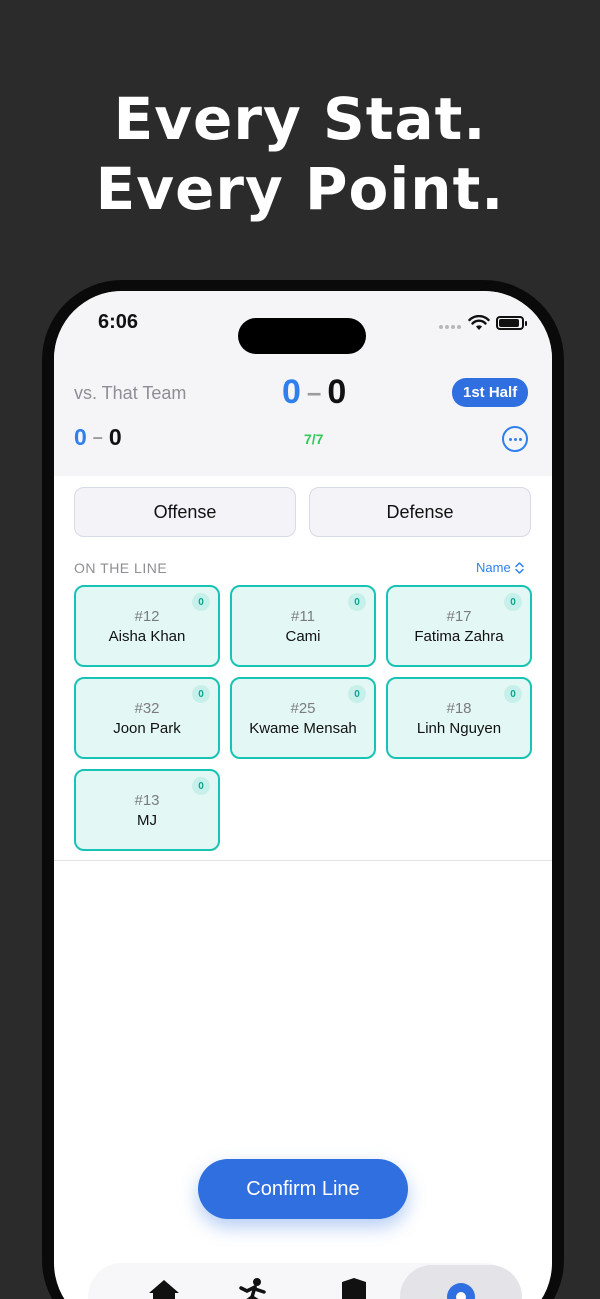  Describe the element at coordinates (147, 626) in the screenshot. I see `player-card: 0 #12 Aisha Khan` at that location.